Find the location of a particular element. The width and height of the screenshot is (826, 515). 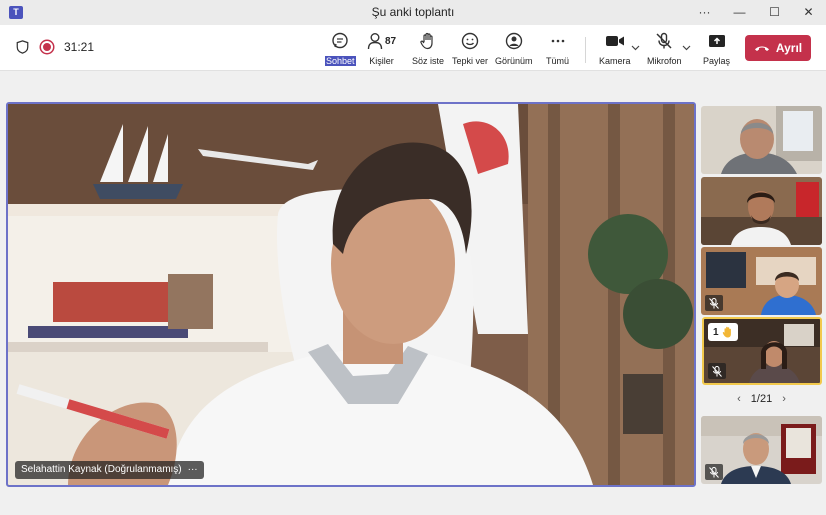

mic-off-icon is located at coordinates (664, 41).